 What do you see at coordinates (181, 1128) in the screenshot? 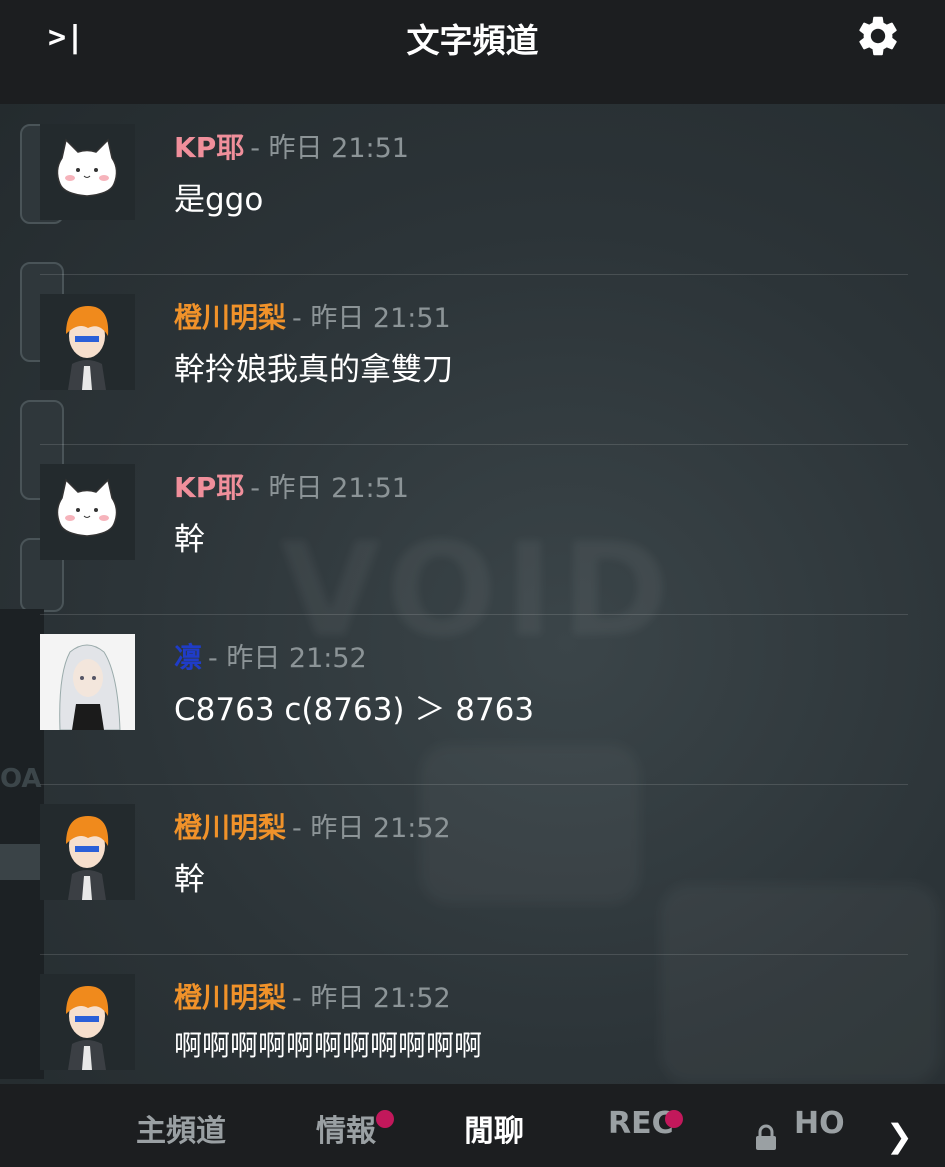
I see `tab-main-channel: 主頻道` at bounding box center [181, 1128].